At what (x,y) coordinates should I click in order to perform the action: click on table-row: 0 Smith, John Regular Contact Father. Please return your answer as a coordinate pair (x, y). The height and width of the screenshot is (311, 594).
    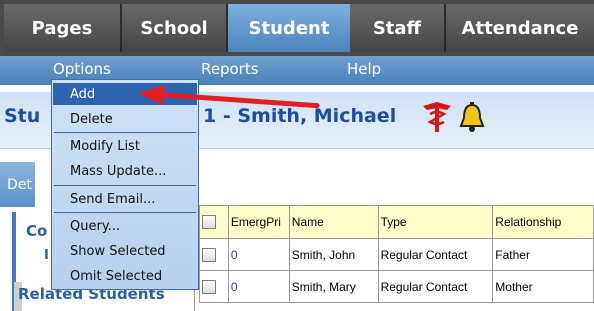
    Looking at the image, I should click on (396, 254).